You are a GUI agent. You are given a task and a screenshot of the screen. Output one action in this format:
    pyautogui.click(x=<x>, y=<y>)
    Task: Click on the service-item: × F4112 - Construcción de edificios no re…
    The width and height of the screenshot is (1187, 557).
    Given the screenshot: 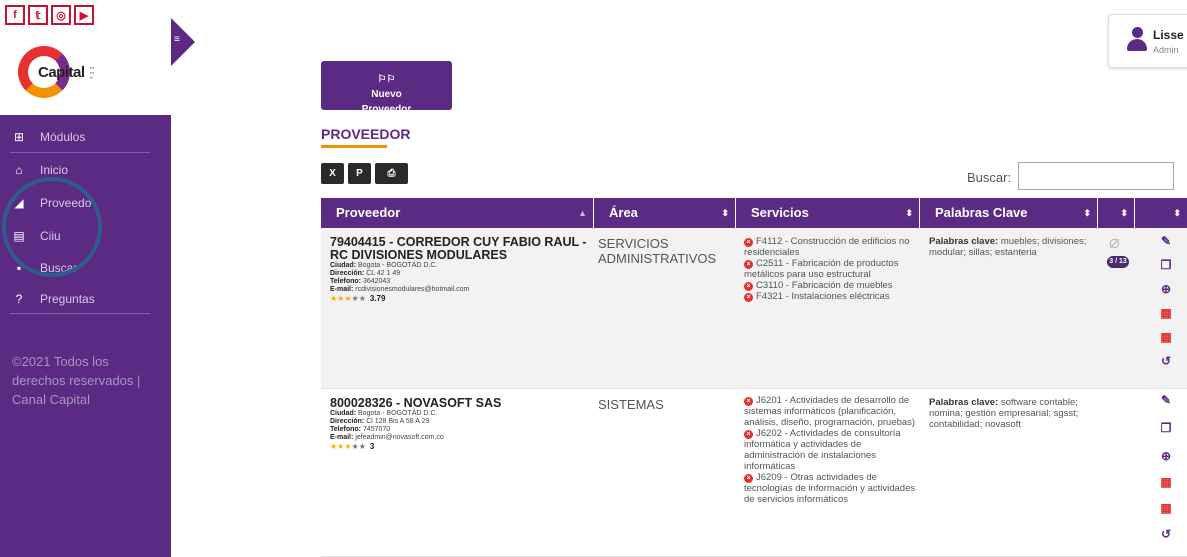 What is the action you would take?
    pyautogui.click(x=827, y=247)
    